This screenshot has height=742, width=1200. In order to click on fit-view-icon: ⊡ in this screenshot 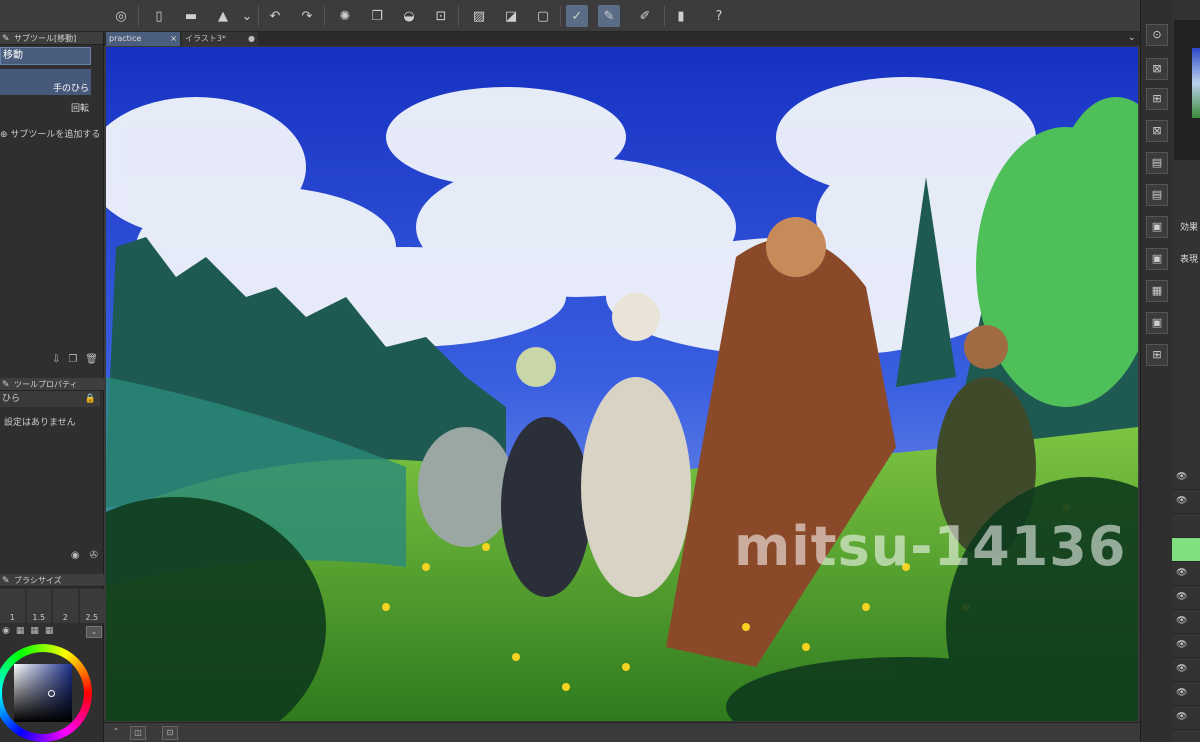, I will do `click(170, 733)`.